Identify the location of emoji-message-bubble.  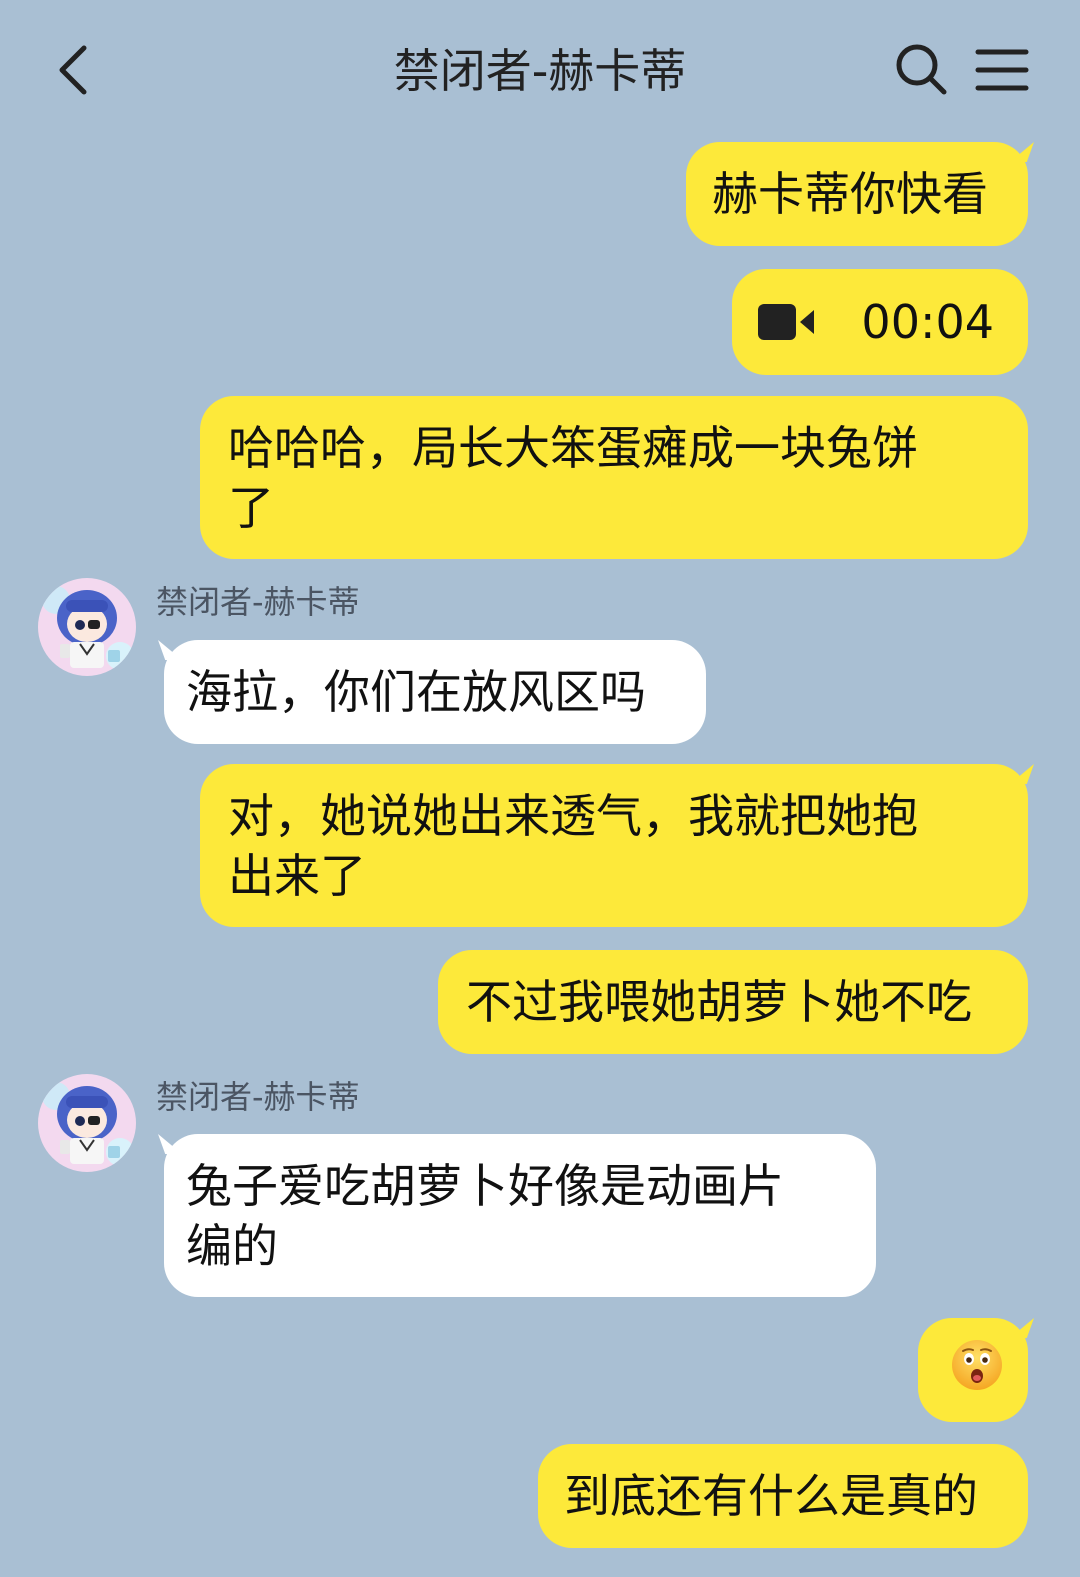
(973, 1370).